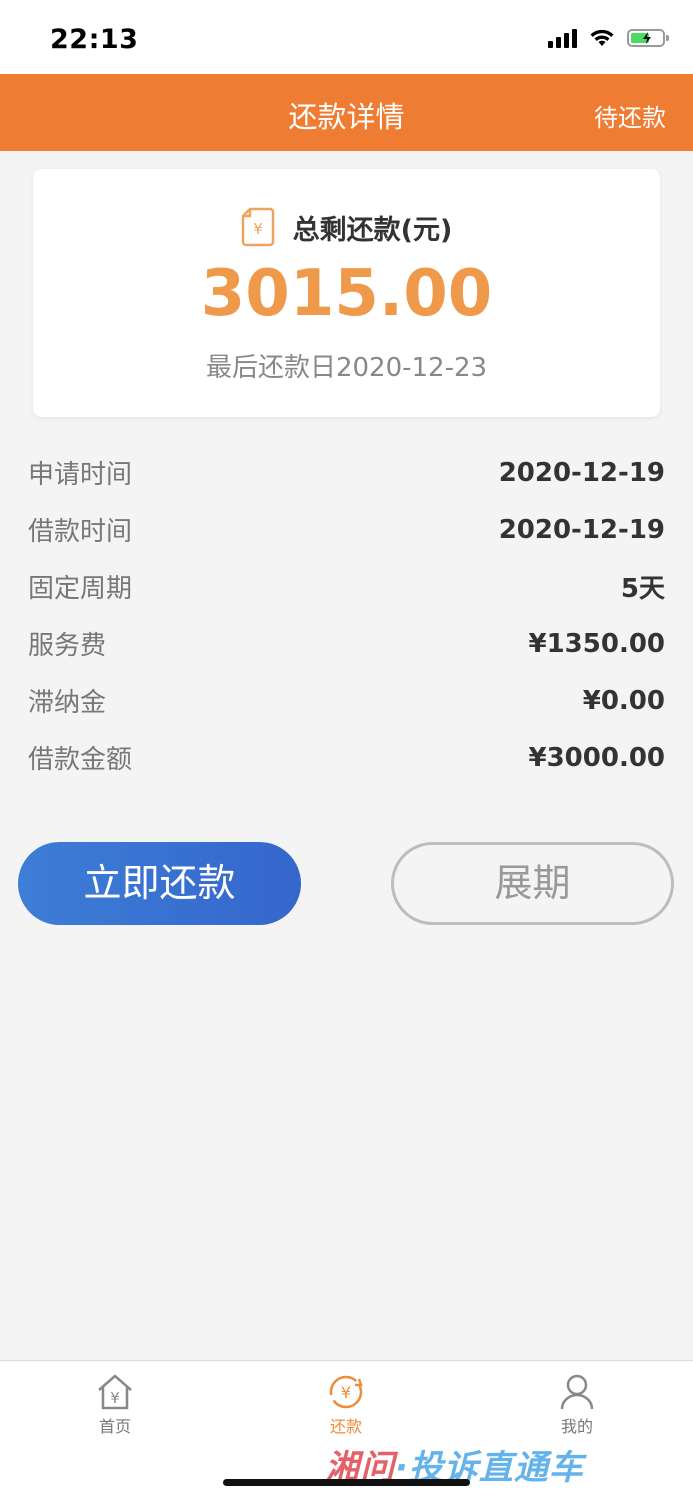 The image size is (693, 1501). I want to click on detail-row-period: 固定周期 5天, so click(346, 586).